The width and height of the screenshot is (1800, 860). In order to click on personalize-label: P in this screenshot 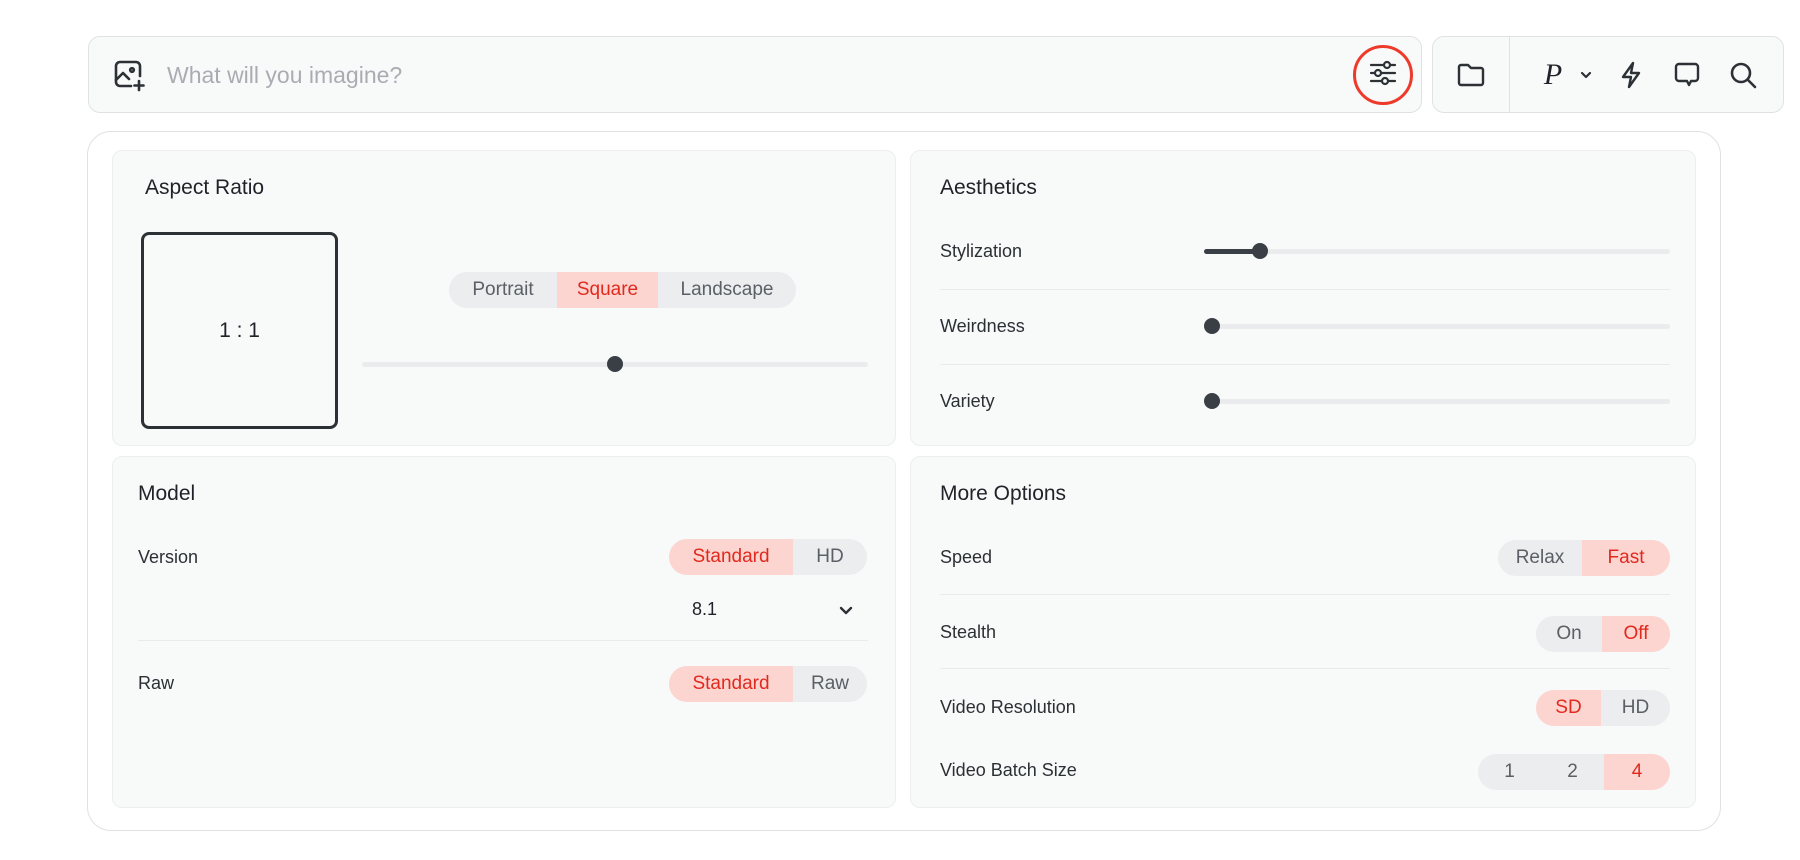, I will do `click(1553, 74)`.